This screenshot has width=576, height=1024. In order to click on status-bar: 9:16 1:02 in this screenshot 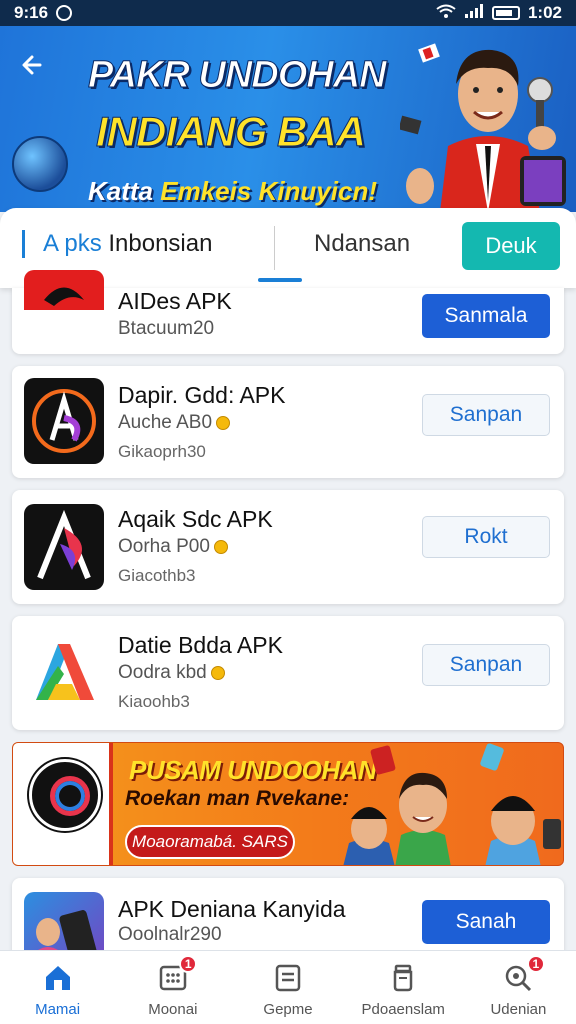, I will do `click(288, 13)`.